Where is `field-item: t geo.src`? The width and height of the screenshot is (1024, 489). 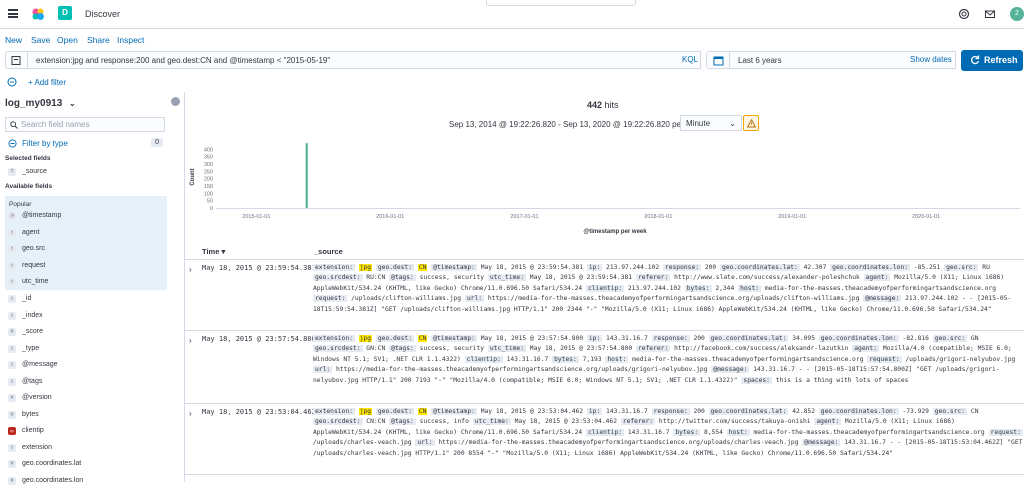 field-item: t geo.src is located at coordinates (86, 249).